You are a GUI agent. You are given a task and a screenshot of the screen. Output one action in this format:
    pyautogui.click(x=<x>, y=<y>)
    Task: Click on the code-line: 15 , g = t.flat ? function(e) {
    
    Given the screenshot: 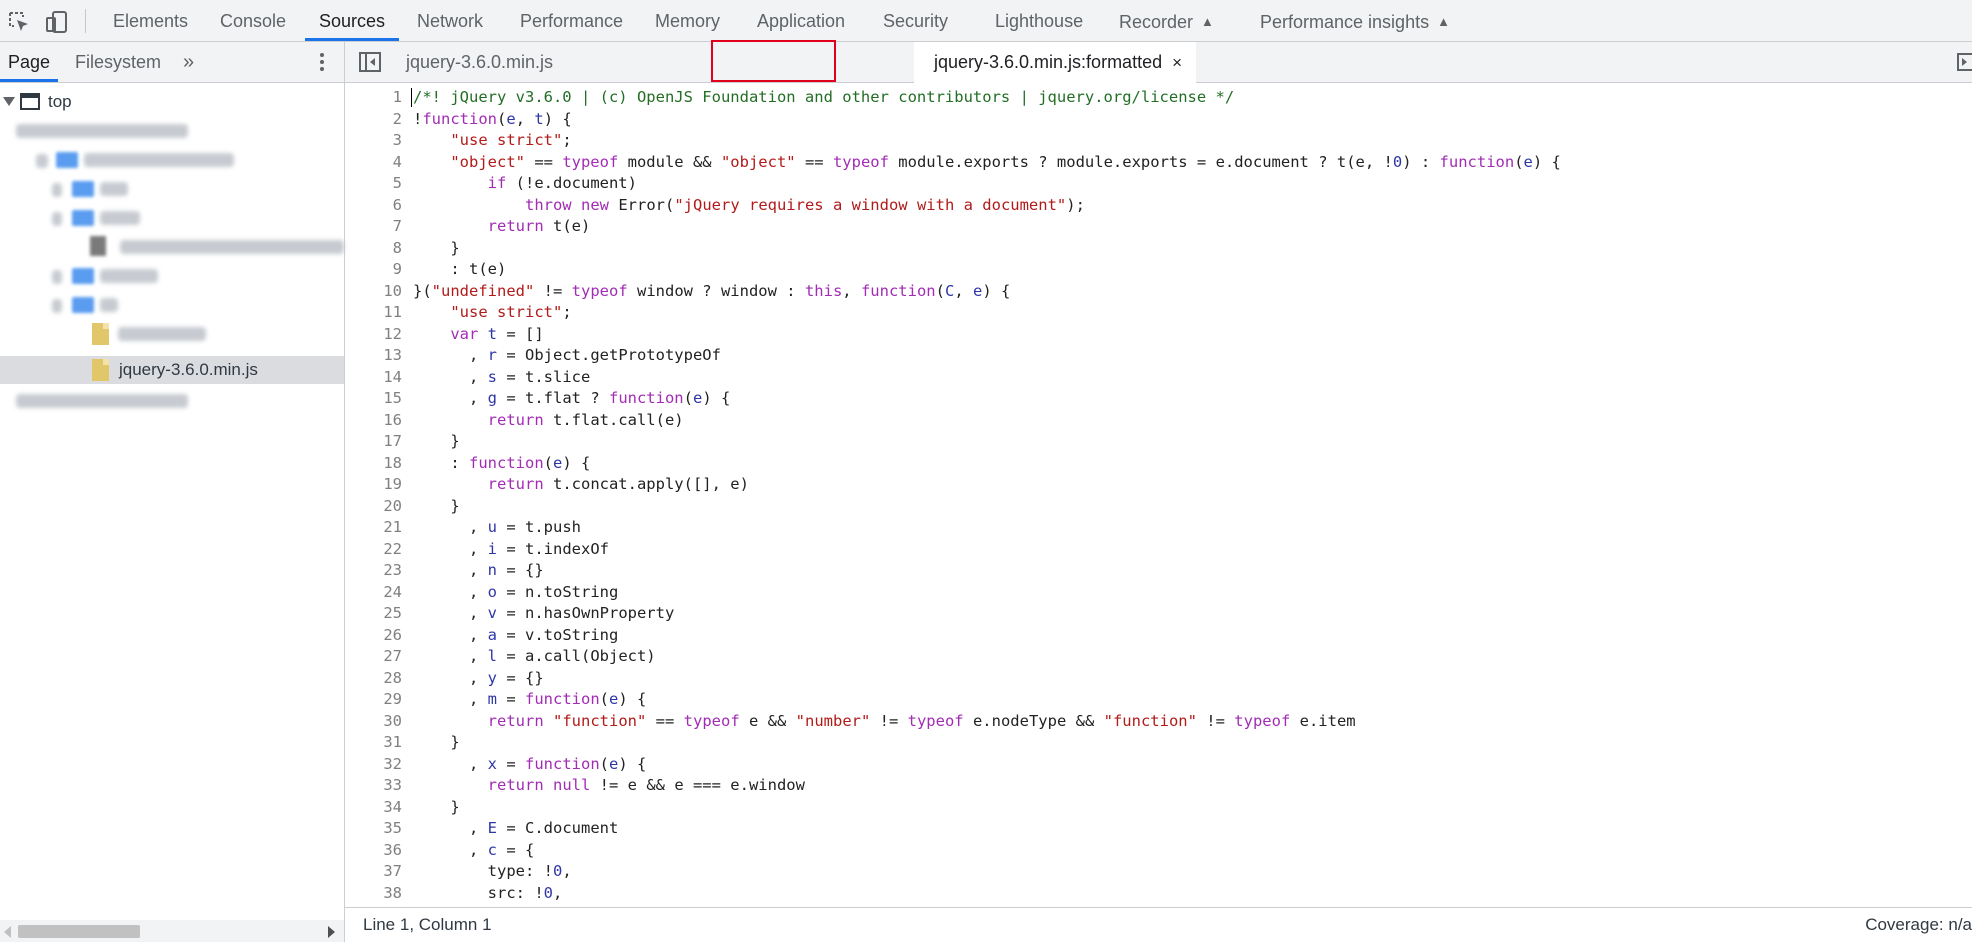 What is the action you would take?
    pyautogui.click(x=557, y=398)
    